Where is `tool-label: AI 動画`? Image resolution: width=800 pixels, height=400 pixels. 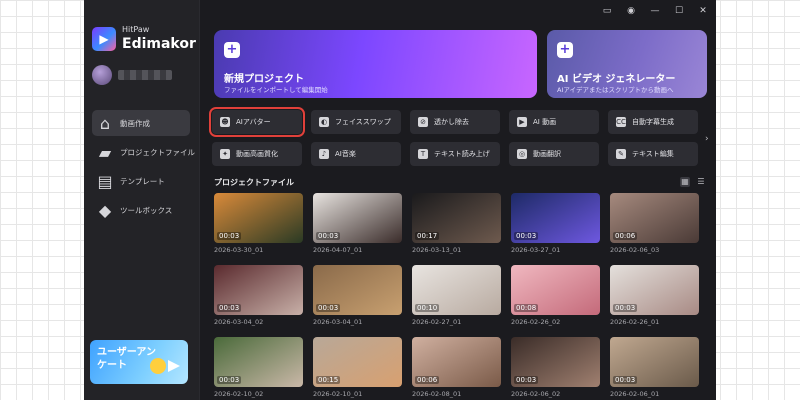 tool-label: AI 動画 is located at coordinates (545, 122).